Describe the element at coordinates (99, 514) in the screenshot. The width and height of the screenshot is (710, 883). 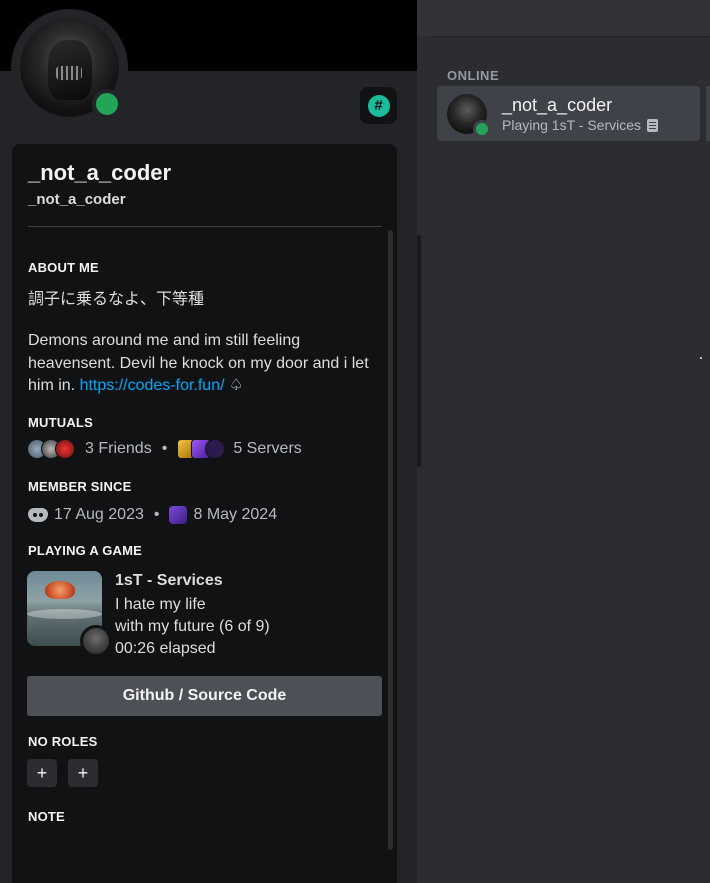
I see `discord-since-date: 17 Aug 2023` at that location.